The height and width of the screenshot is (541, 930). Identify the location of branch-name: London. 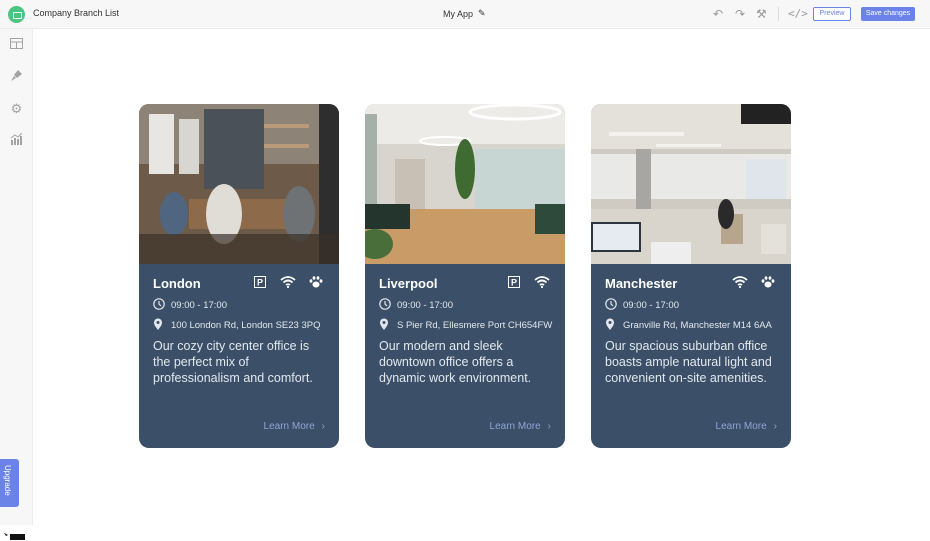
(177, 283).